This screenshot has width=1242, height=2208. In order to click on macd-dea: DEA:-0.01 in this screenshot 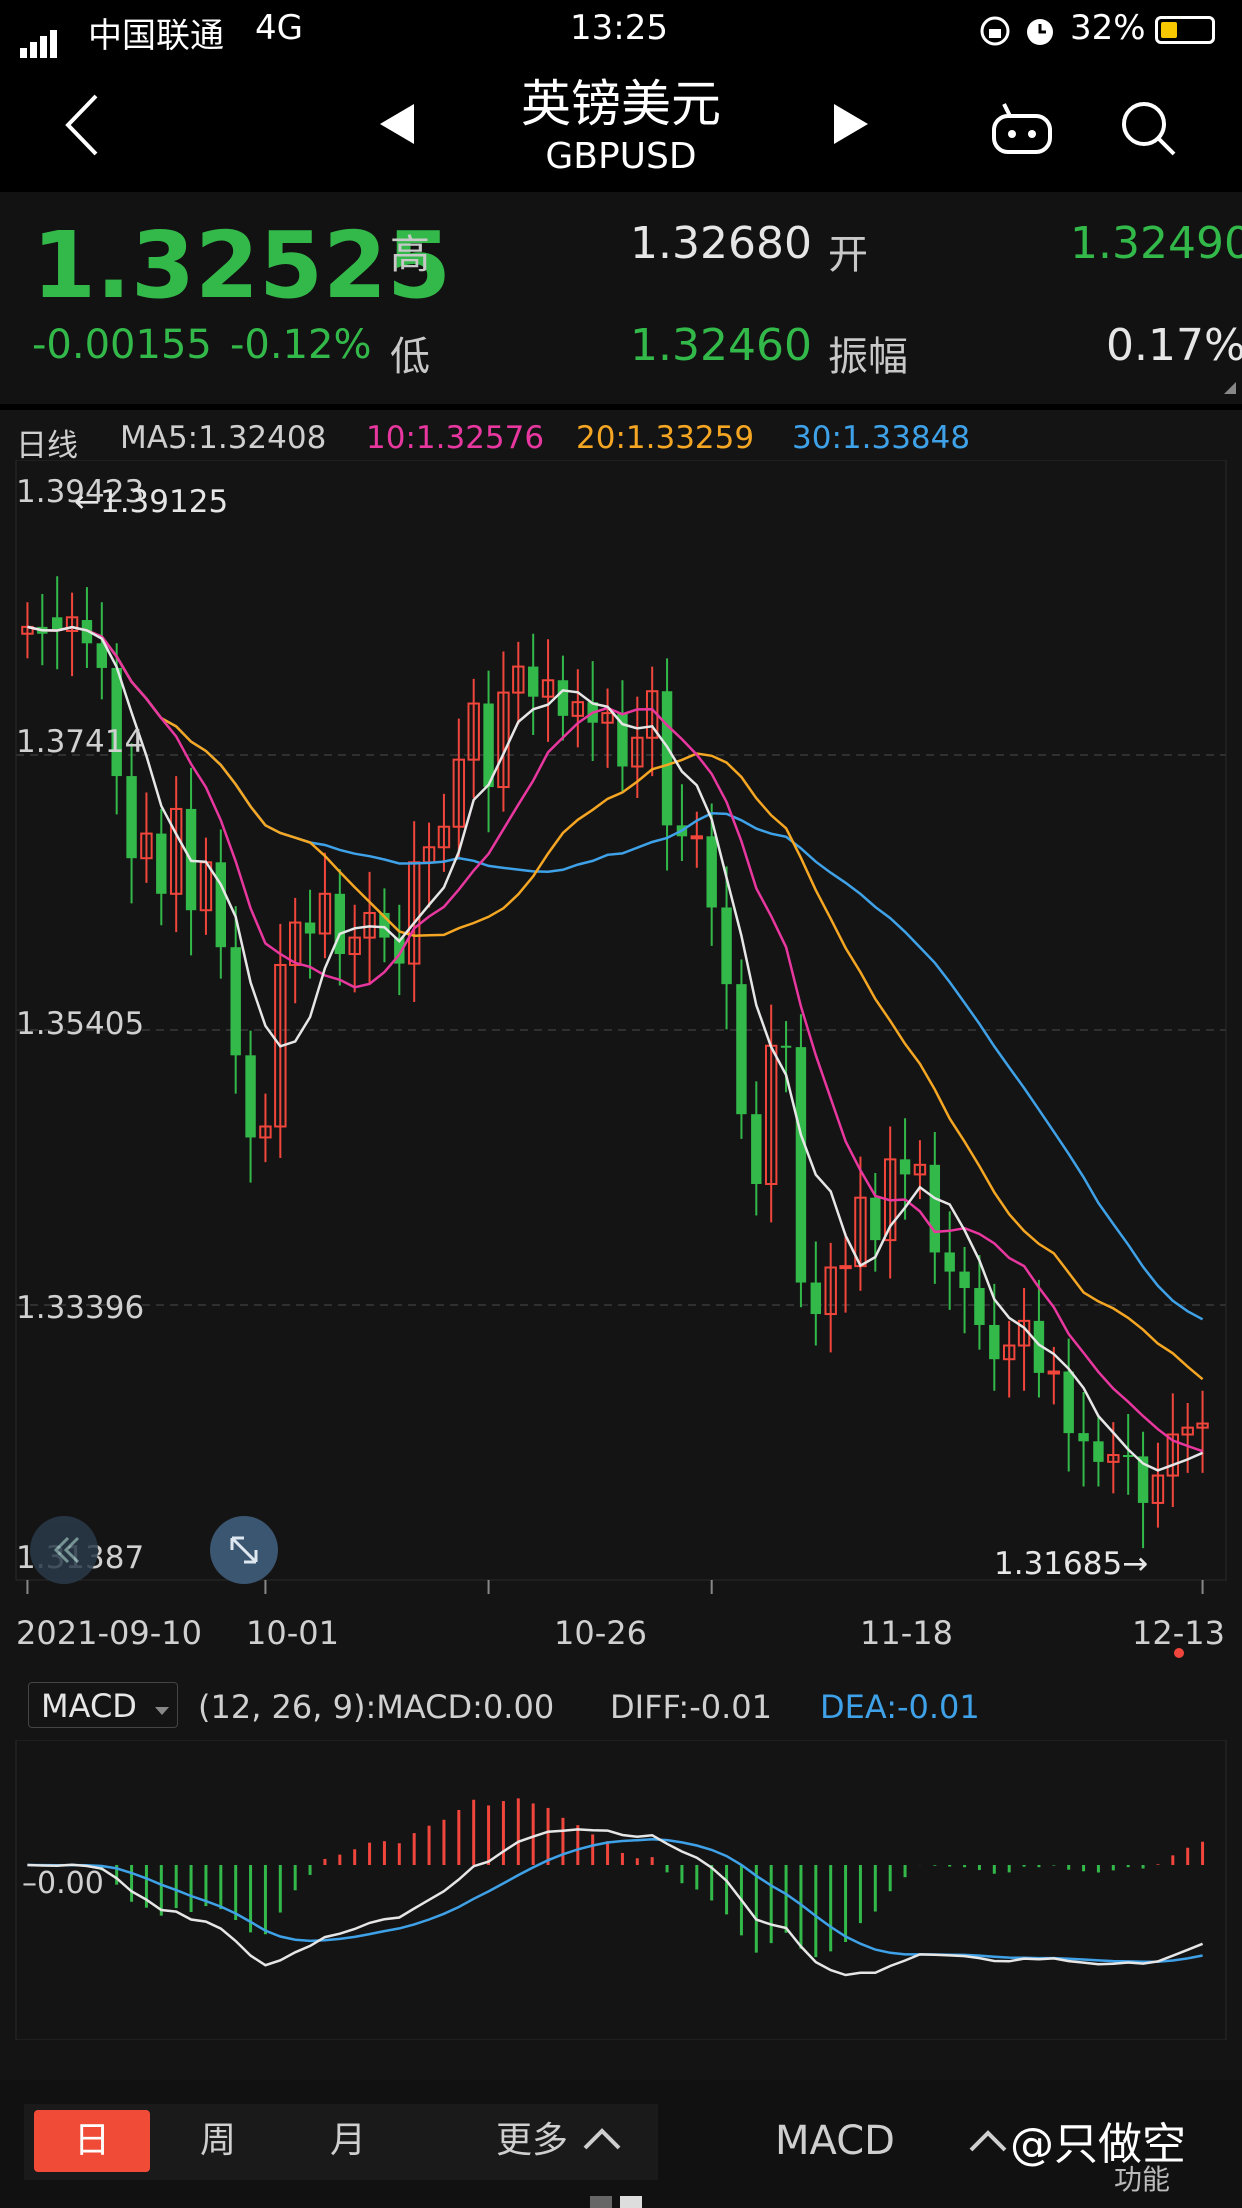, I will do `click(900, 1707)`.